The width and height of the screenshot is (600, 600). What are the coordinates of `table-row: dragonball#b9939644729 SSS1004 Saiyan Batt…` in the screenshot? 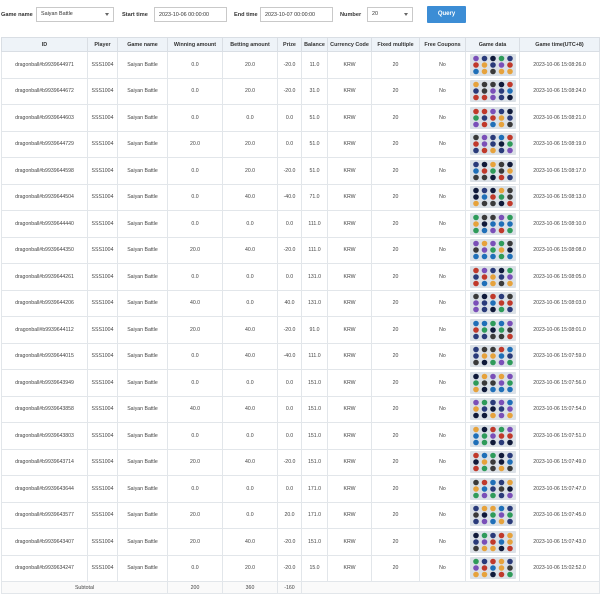 It's located at (300, 144).